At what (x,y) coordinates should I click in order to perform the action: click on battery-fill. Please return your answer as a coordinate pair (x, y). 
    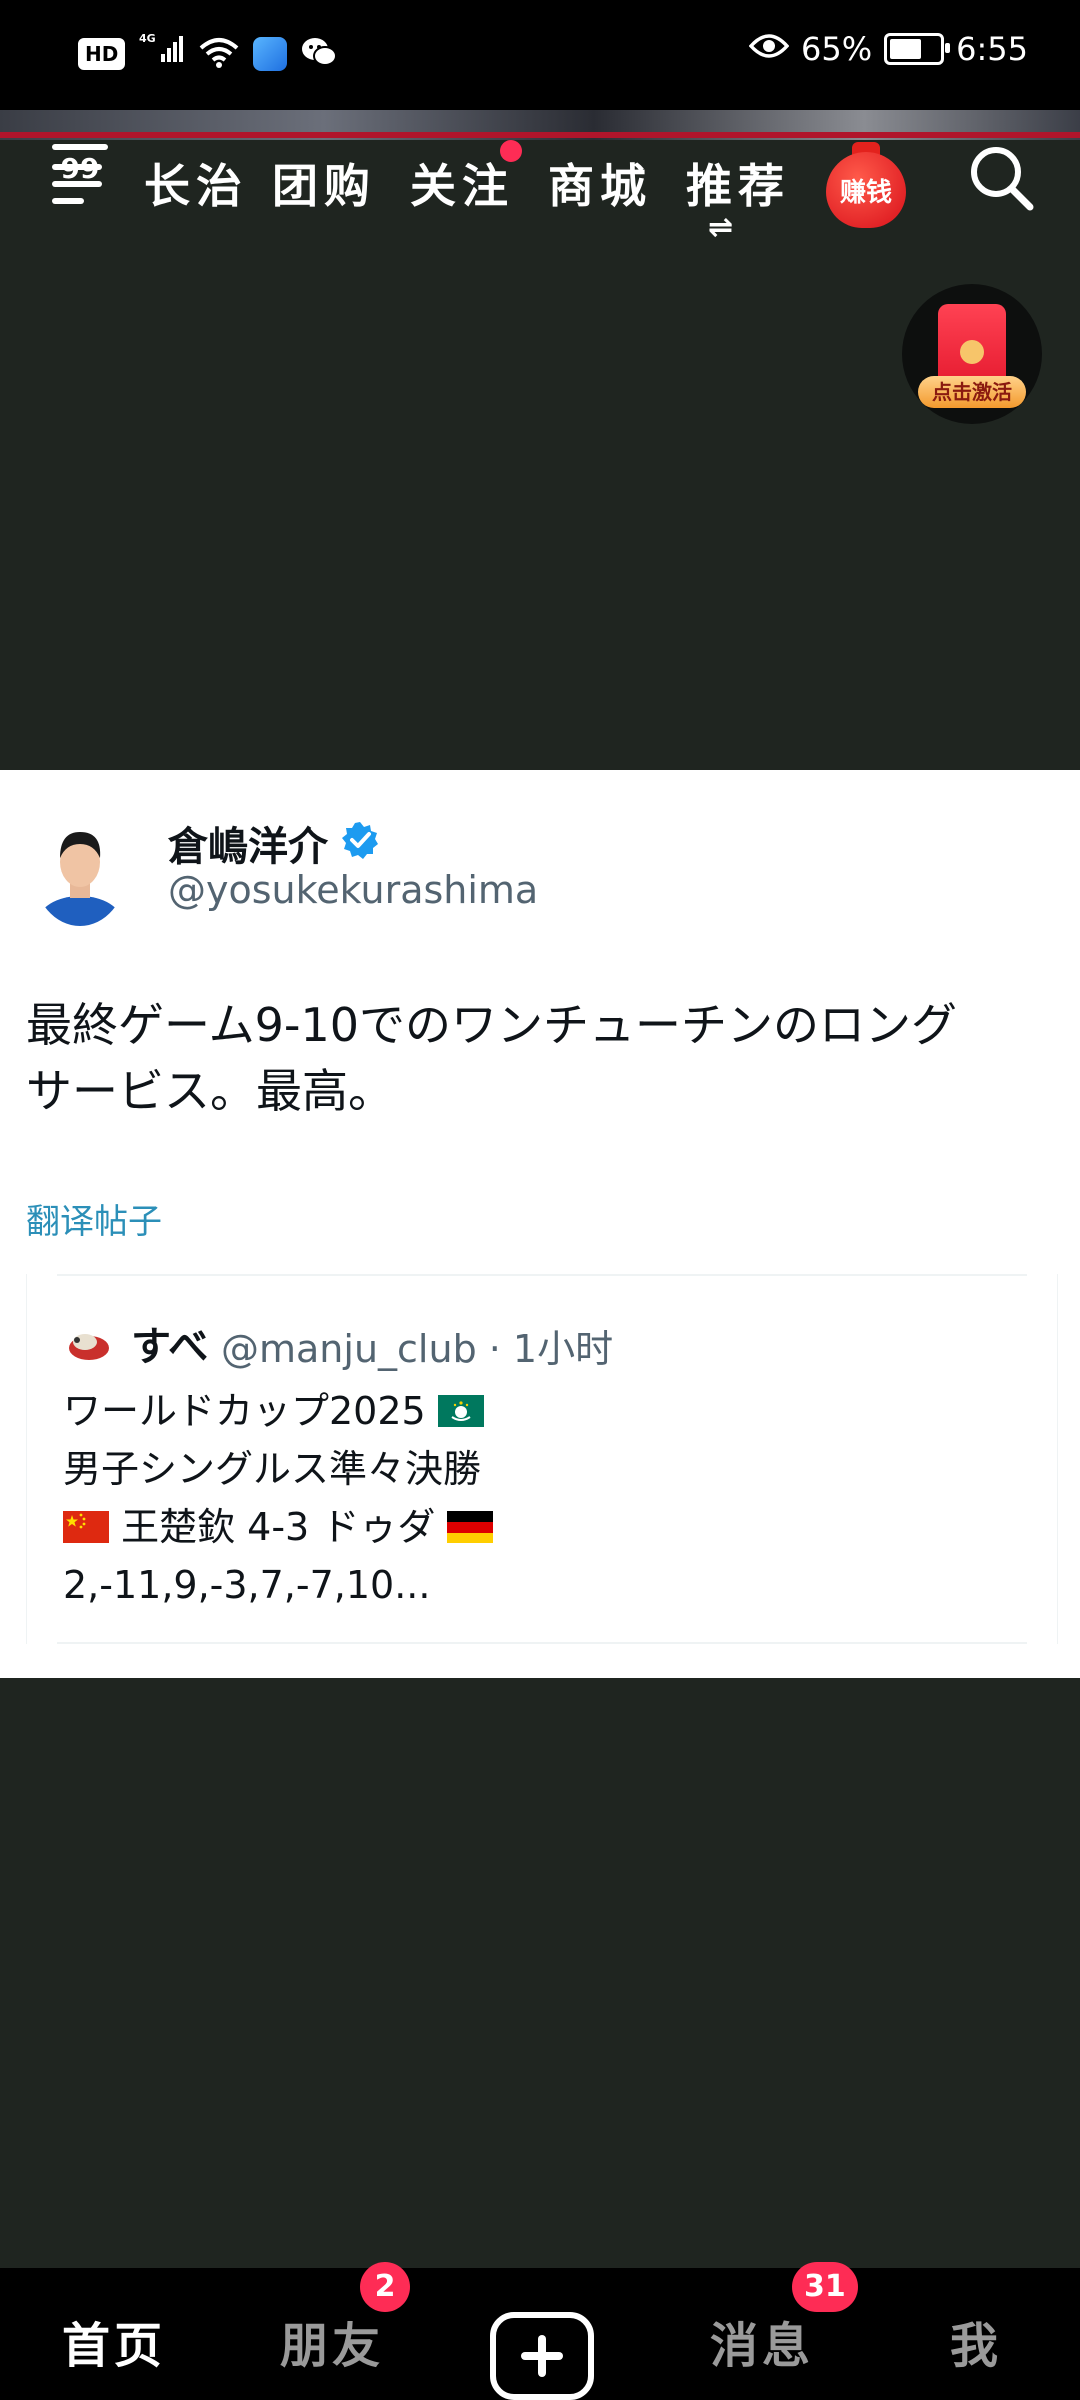
    Looking at the image, I should click on (906, 49).